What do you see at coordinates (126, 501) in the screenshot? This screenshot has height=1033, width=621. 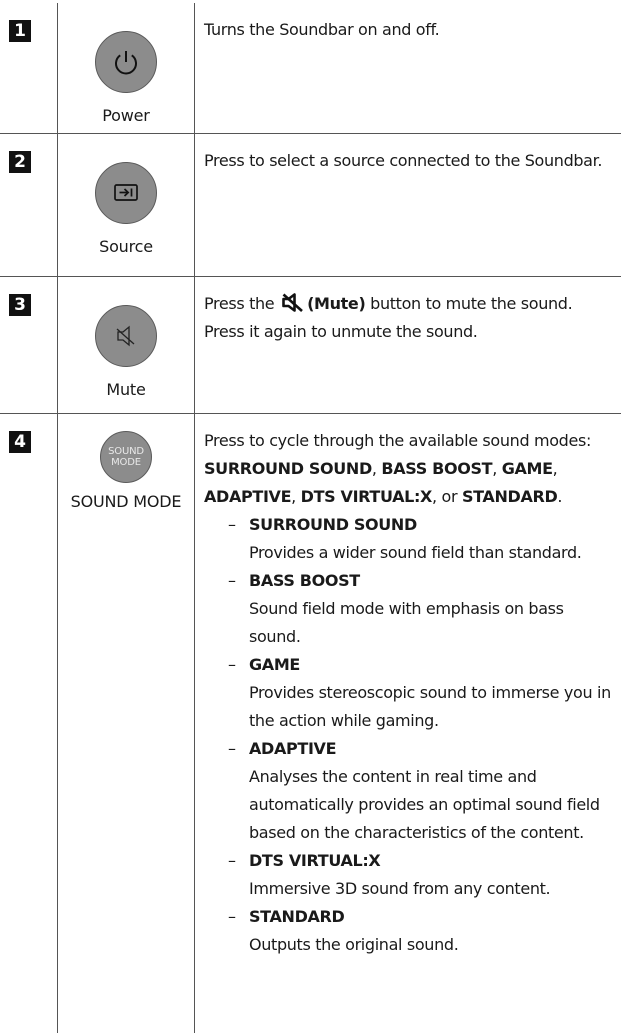 I see `button-label: SOUND MODE` at bounding box center [126, 501].